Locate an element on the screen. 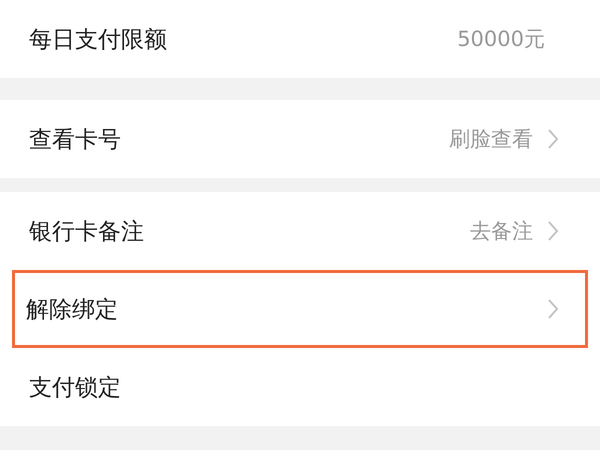 The width and height of the screenshot is (600, 450). row-label: 查看卡号 is located at coordinates (75, 140).